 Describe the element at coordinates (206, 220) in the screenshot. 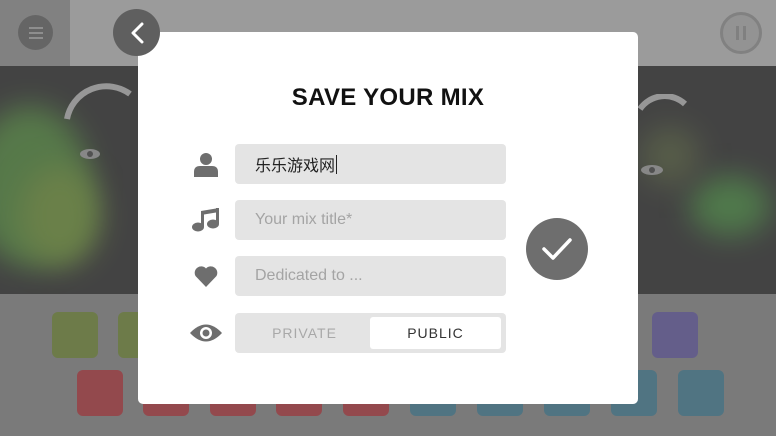

I see `music-note-icon` at that location.